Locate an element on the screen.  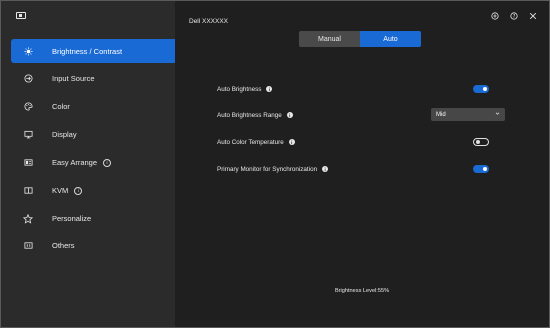
close-icon is located at coordinates (532, 15).